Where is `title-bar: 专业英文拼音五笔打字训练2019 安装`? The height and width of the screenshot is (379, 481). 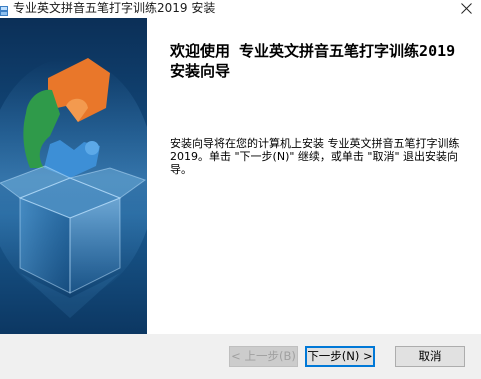 title-bar: 专业英文拼音五笔打字训练2019 安装 is located at coordinates (240, 9).